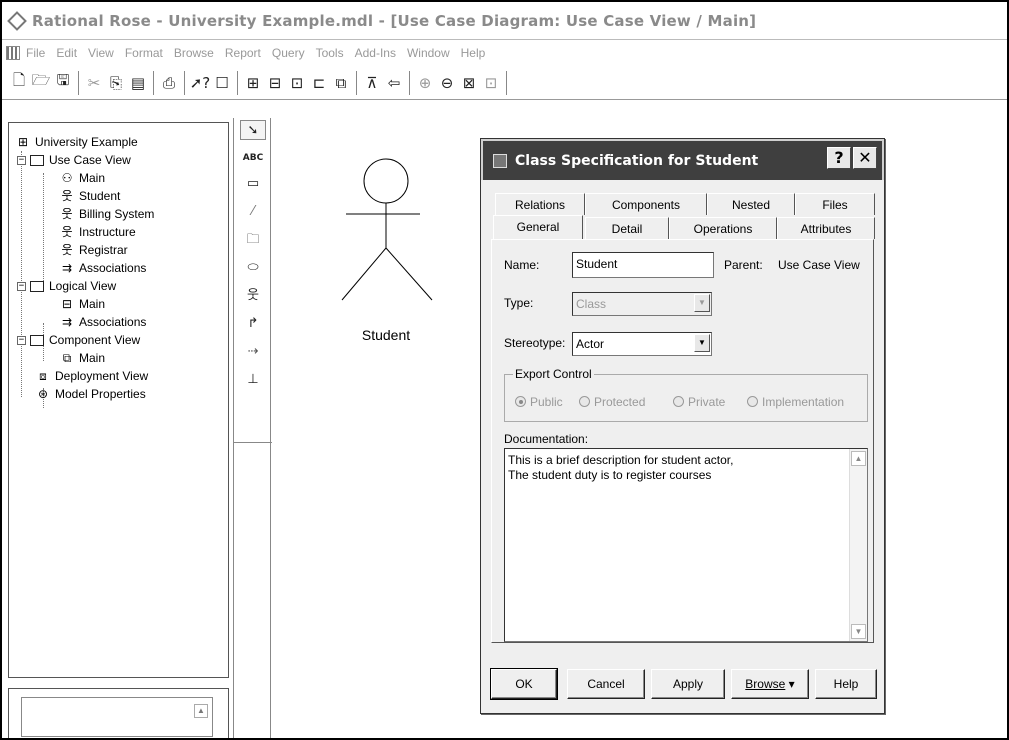 This screenshot has height=740, width=1009. What do you see at coordinates (200, 83) in the screenshot?
I see `context-help-icon: ➚?` at bounding box center [200, 83].